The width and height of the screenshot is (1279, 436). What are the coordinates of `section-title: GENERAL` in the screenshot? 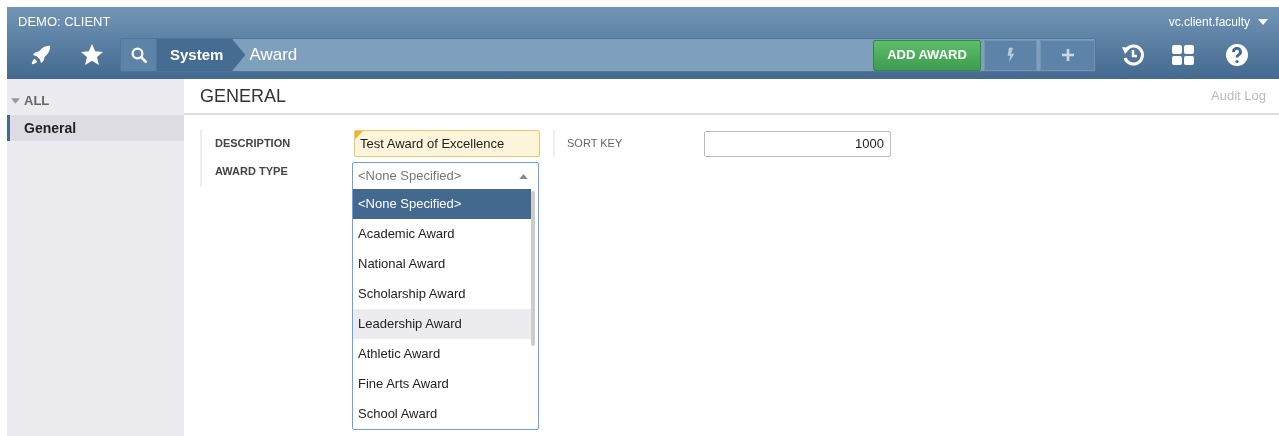 It's located at (243, 96).